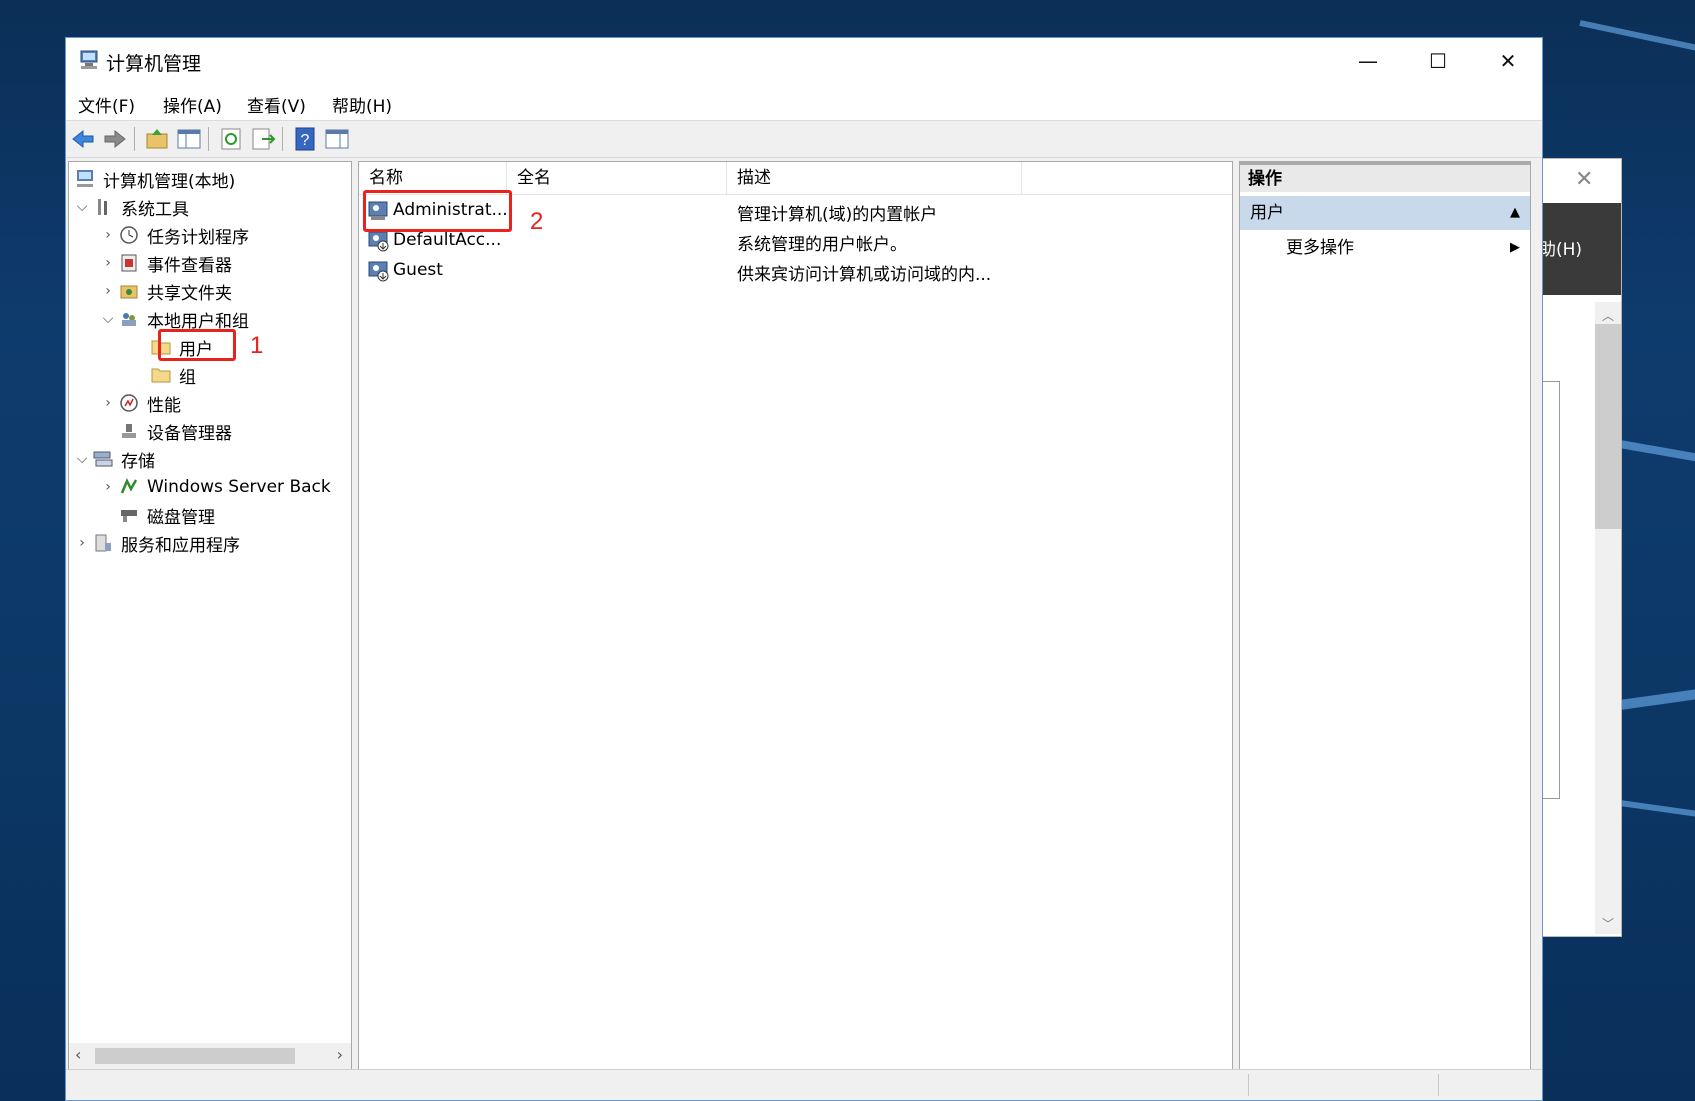 The width and height of the screenshot is (1695, 1101). I want to click on annotation-number-1: 1, so click(257, 345).